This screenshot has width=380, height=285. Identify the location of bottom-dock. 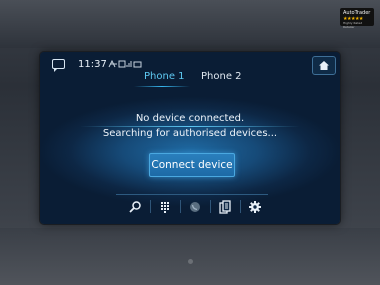
(192, 205).